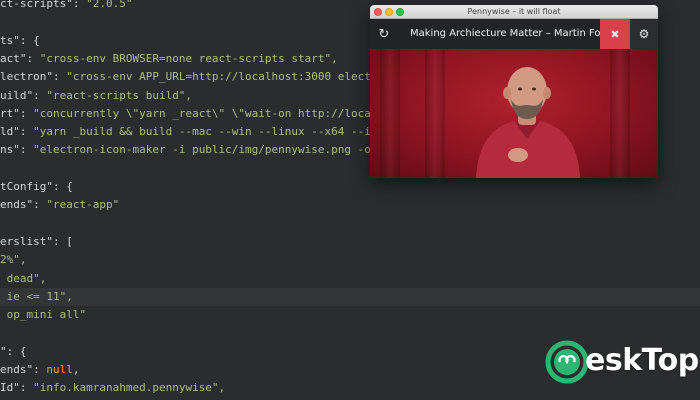 Image resolution: width=700 pixels, height=400 pixels. I want to click on speaker-figure, so click(528, 122).